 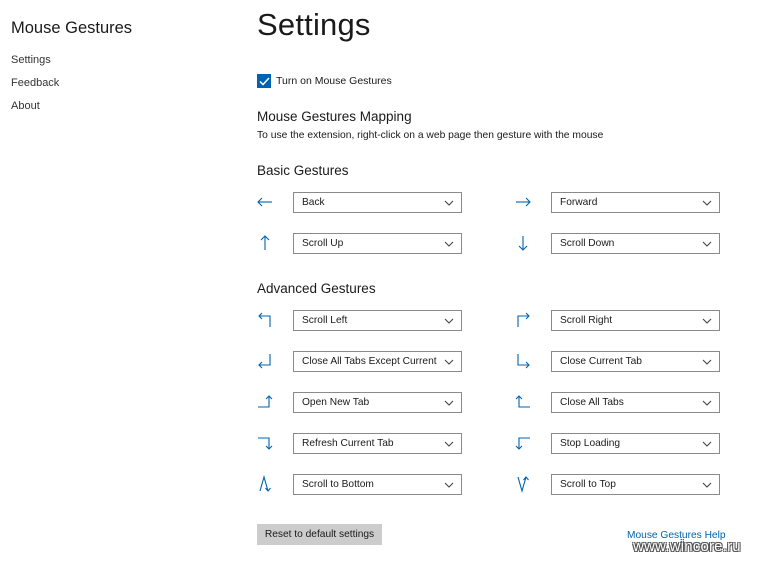 What do you see at coordinates (377, 361) in the screenshot?
I see `gesture-select-close-all-except: Close All Tabs Except Current` at bounding box center [377, 361].